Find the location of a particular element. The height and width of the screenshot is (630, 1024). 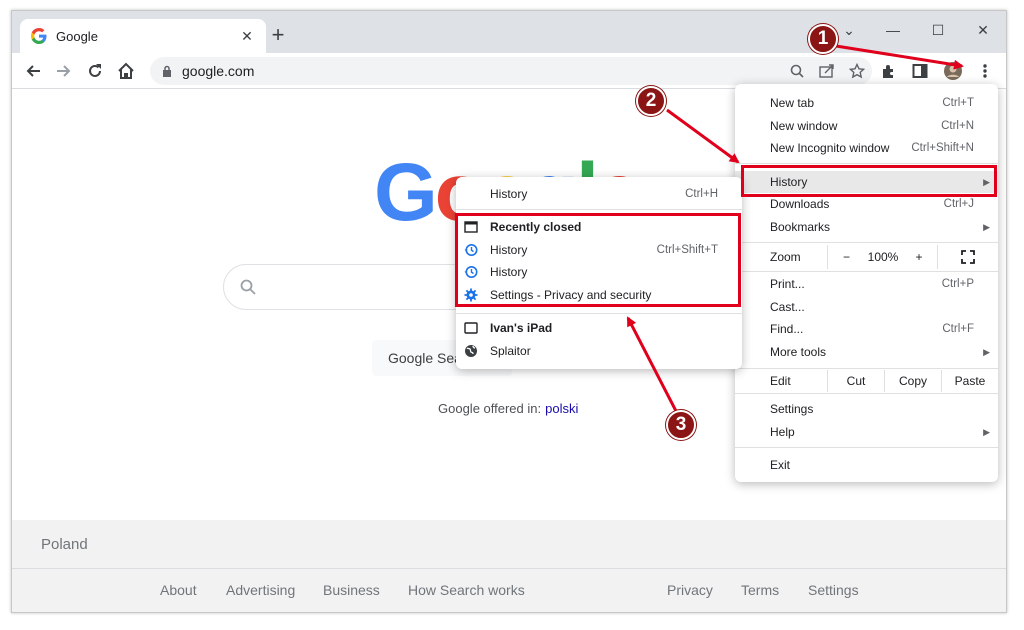

menu-label: New tab is located at coordinates (792, 103).